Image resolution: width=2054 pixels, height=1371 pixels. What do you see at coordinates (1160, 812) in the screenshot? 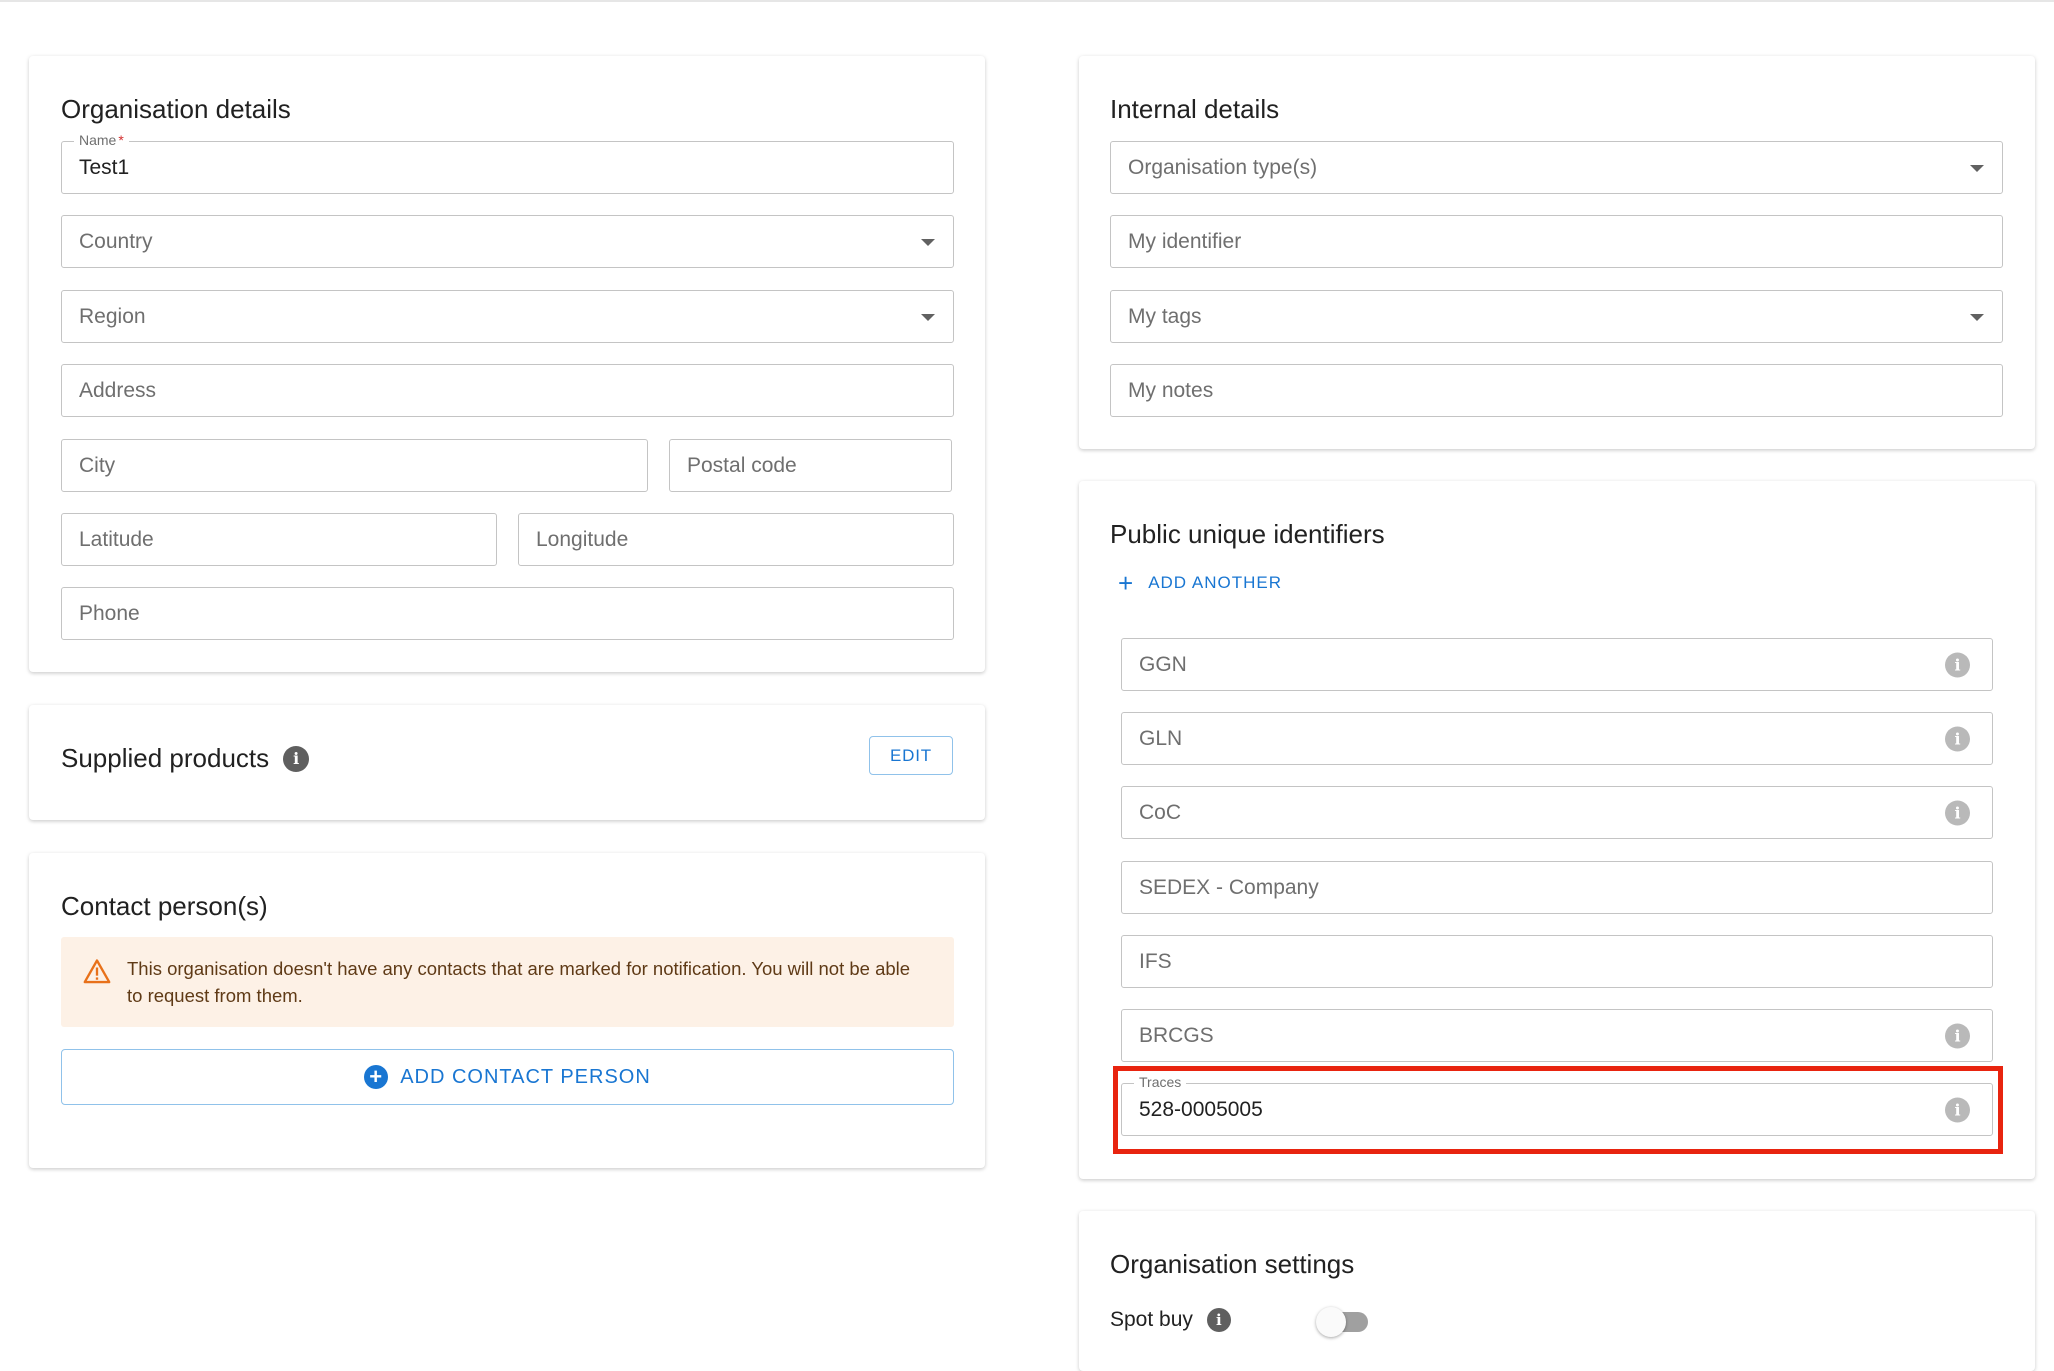
I see `coc-placeholder: CoC` at bounding box center [1160, 812].